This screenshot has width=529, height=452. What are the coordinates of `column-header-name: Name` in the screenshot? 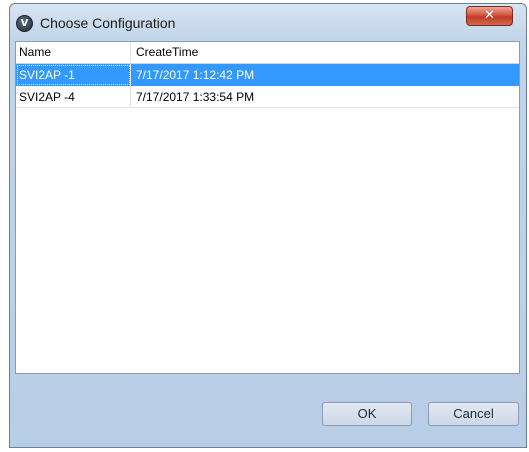 It's located at (73, 52).